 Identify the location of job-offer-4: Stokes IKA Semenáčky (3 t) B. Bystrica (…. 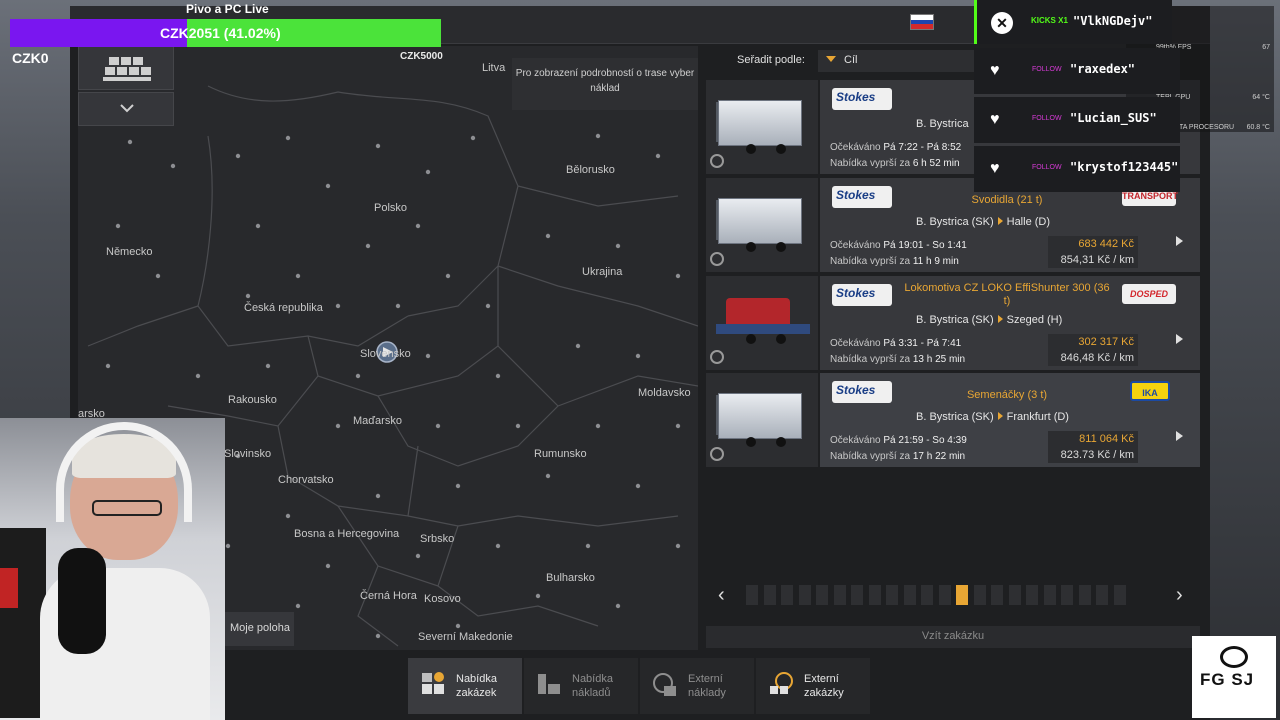
(953, 420).